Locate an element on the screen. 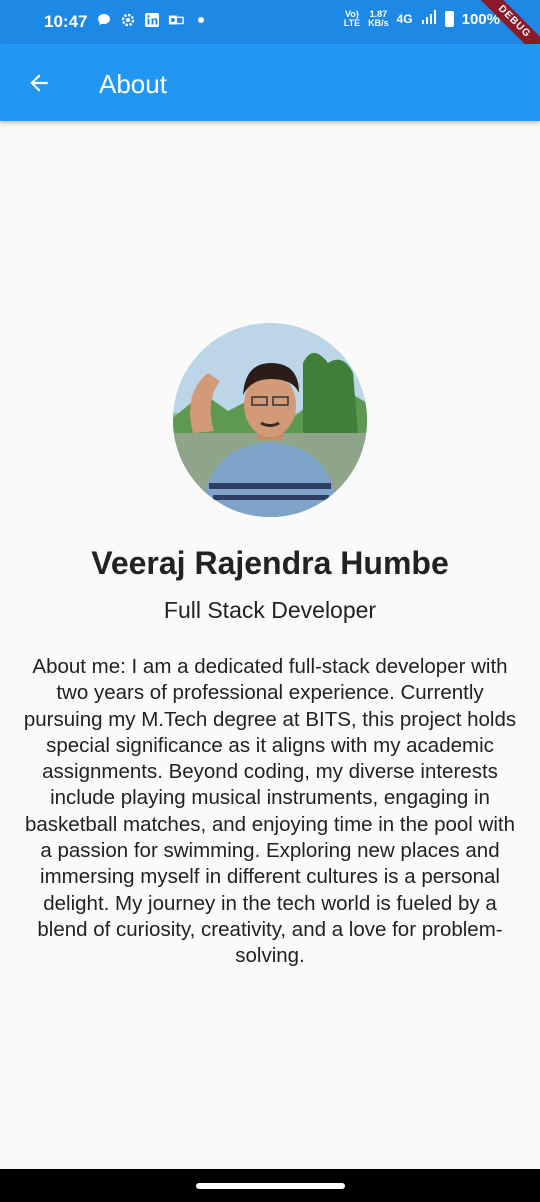 The image size is (540, 1202). linkedin-icon is located at coordinates (152, 20).